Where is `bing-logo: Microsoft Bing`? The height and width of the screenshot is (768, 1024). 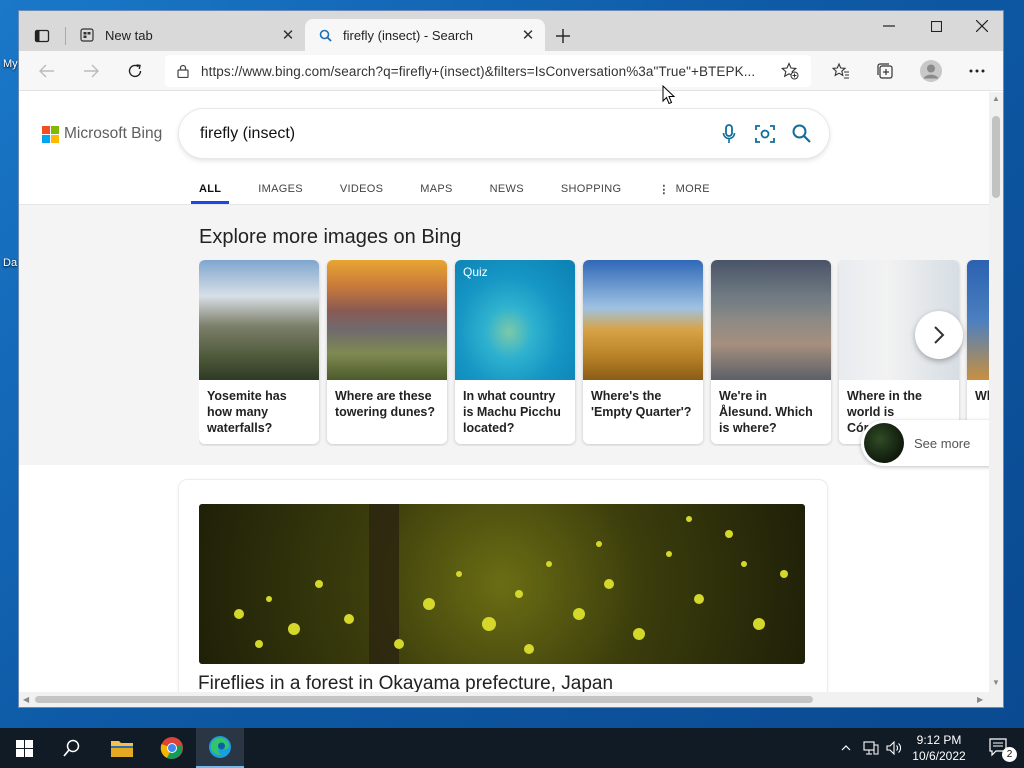 bing-logo: Microsoft Bing is located at coordinates (102, 134).